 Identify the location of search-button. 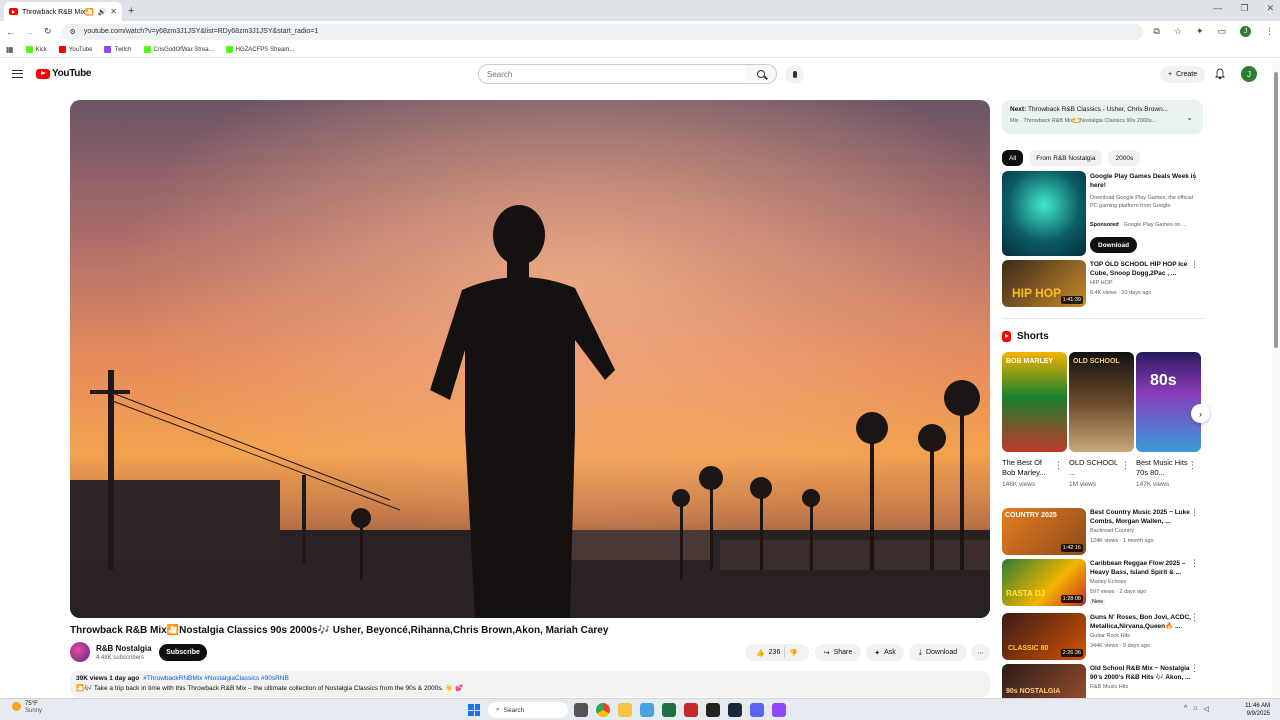
(761, 74).